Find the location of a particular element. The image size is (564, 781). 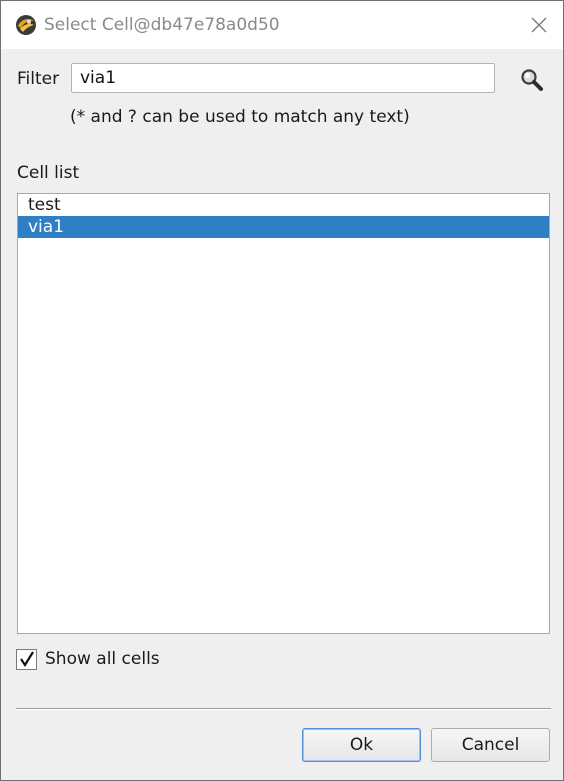

filter-input is located at coordinates (283, 78).